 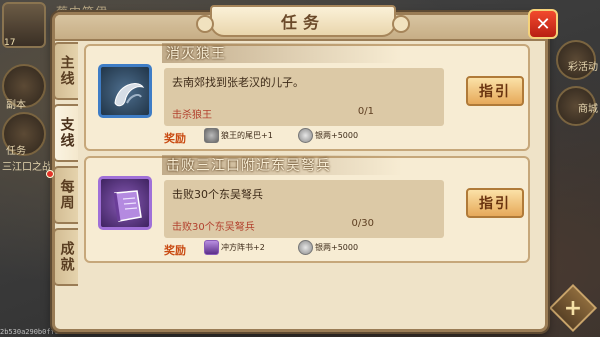 What do you see at coordinates (365, 111) in the screenshot?
I see `quest-progress: 0/1` at bounding box center [365, 111].